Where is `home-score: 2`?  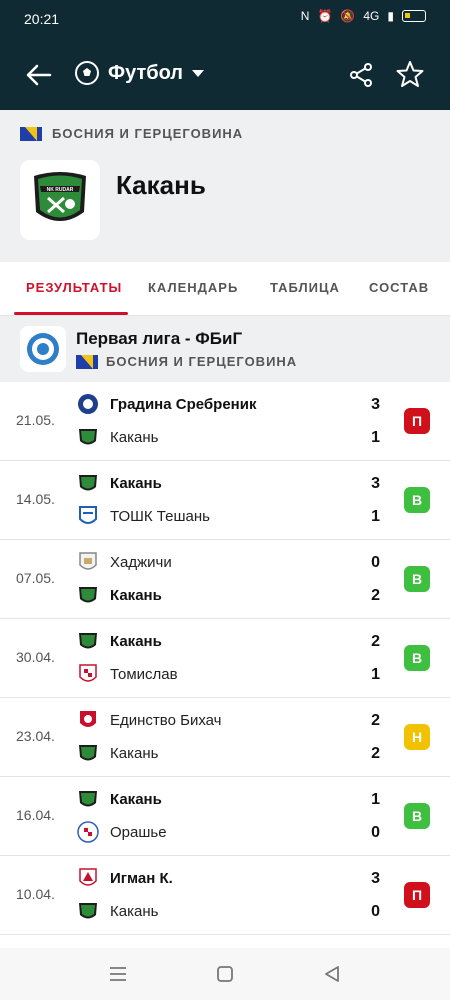
home-score: 2 is located at coordinates (375, 641).